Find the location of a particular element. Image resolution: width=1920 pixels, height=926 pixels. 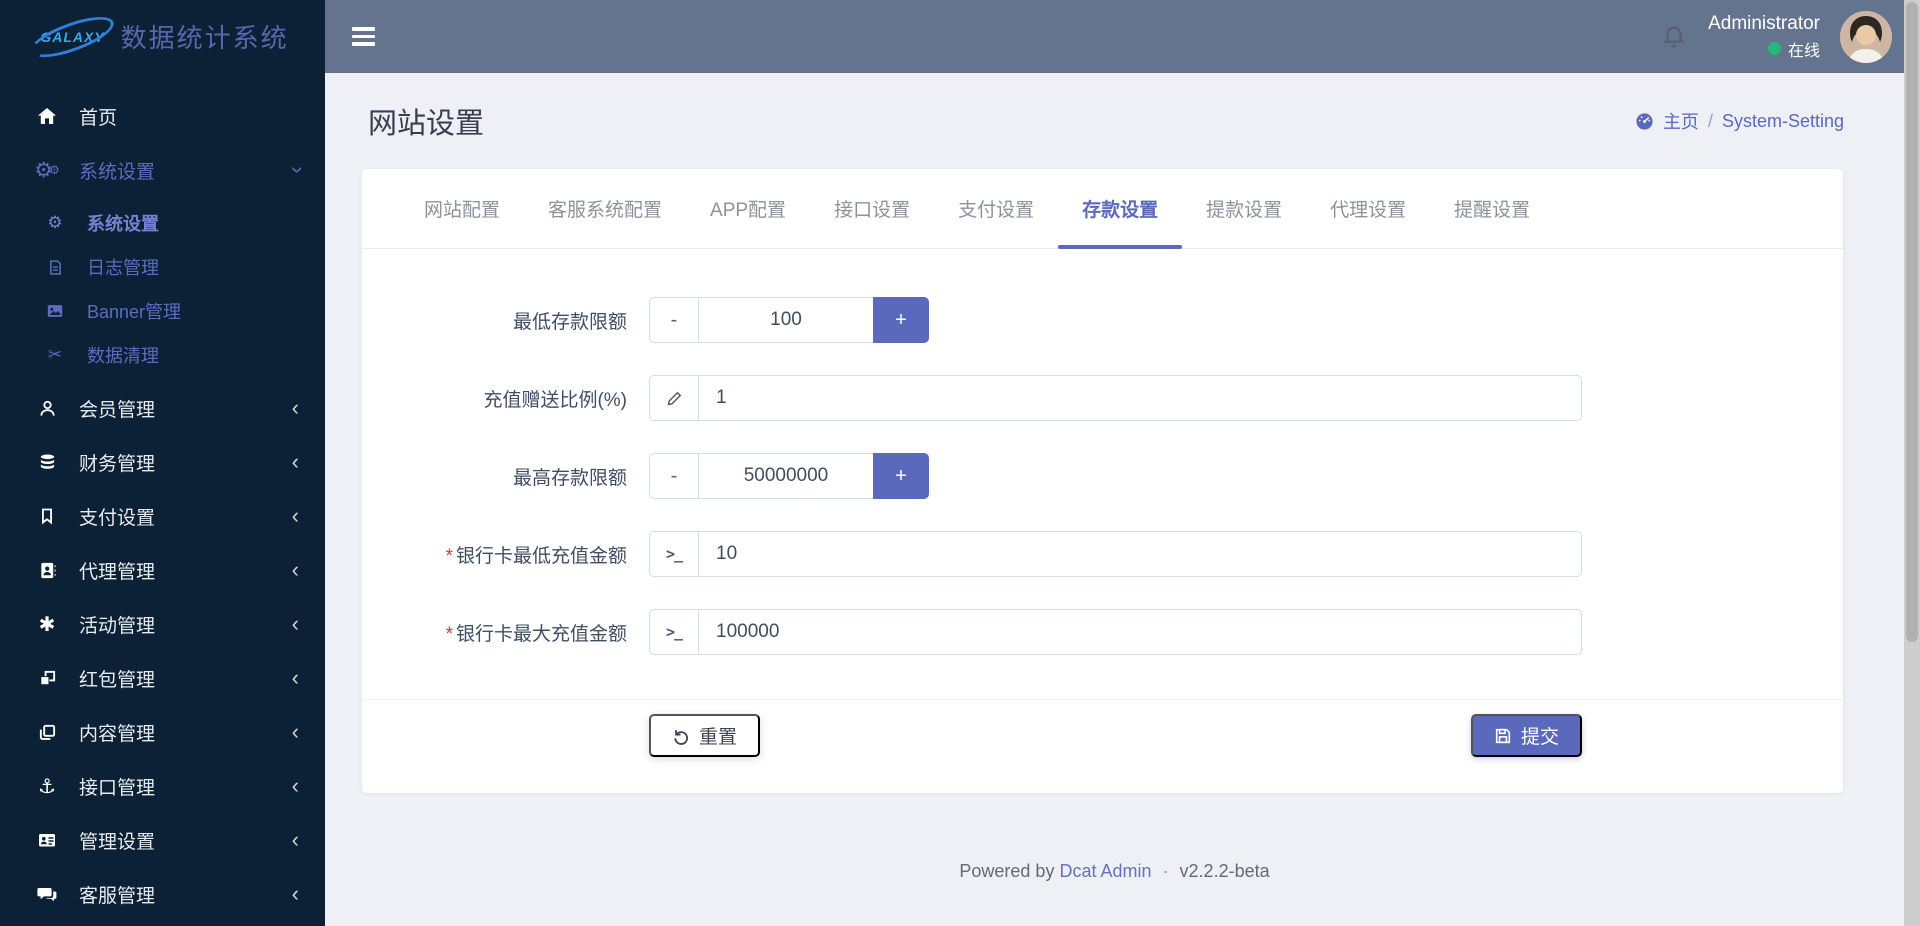

undo-icon is located at coordinates (681, 736).